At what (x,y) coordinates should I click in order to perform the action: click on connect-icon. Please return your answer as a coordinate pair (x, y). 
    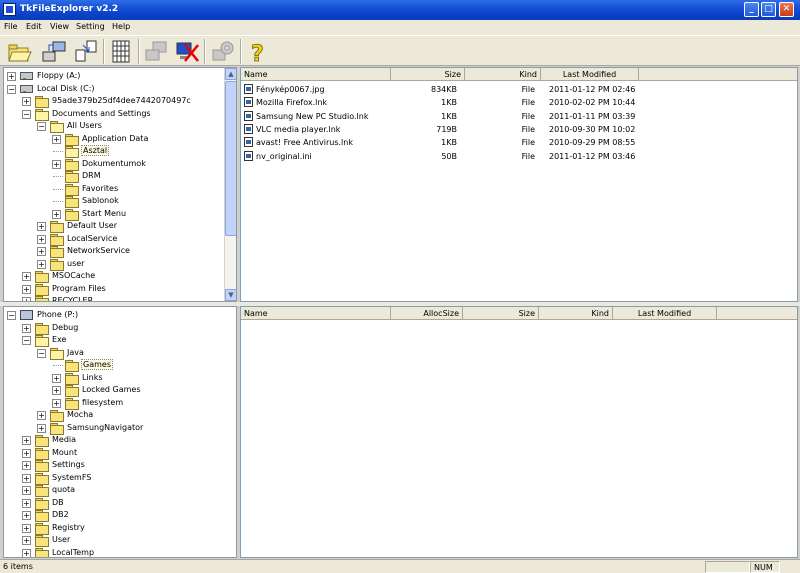
    Looking at the image, I should click on (54, 51).